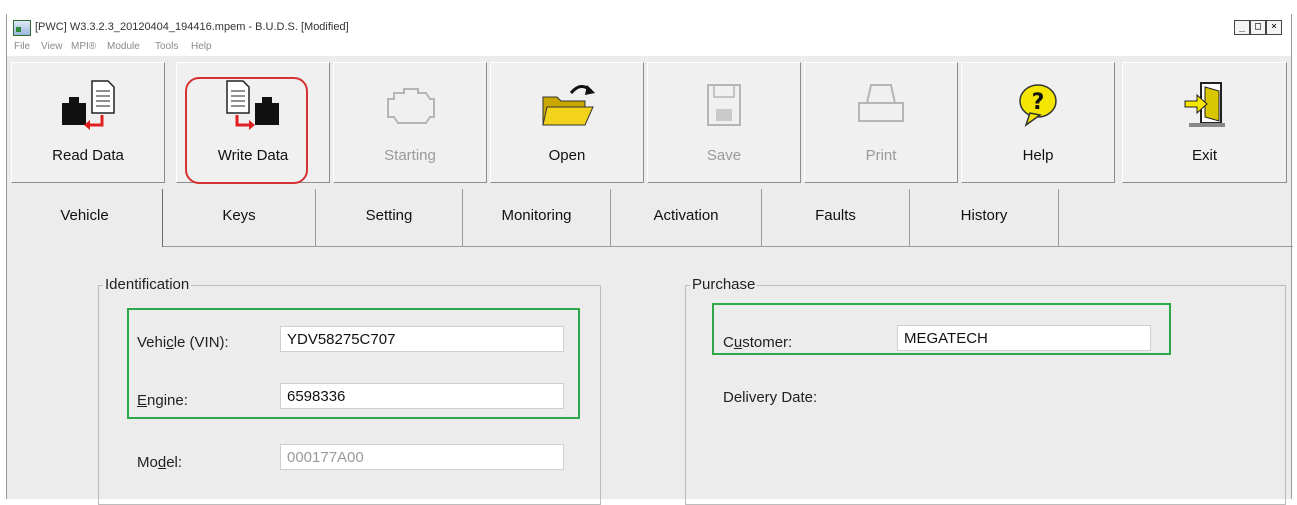  I want to click on print-button: Print, so click(881, 122).